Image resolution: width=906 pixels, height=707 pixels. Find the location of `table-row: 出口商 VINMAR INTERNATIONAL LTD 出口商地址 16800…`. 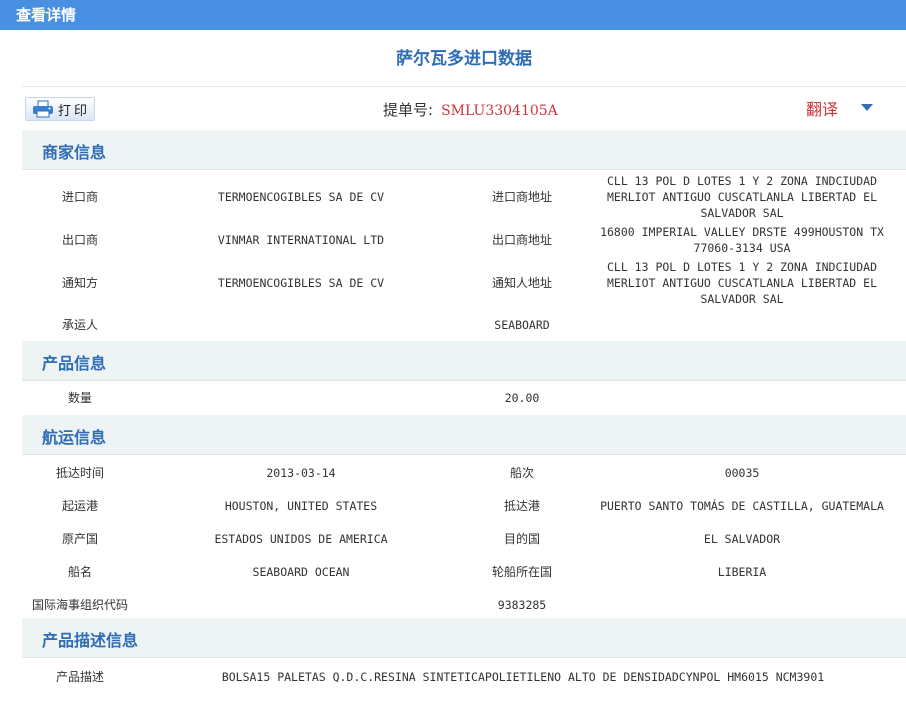

table-row: 出口商 VINMAR INTERNATIONAL LTD 出口商地址 16800… is located at coordinates (464, 240).